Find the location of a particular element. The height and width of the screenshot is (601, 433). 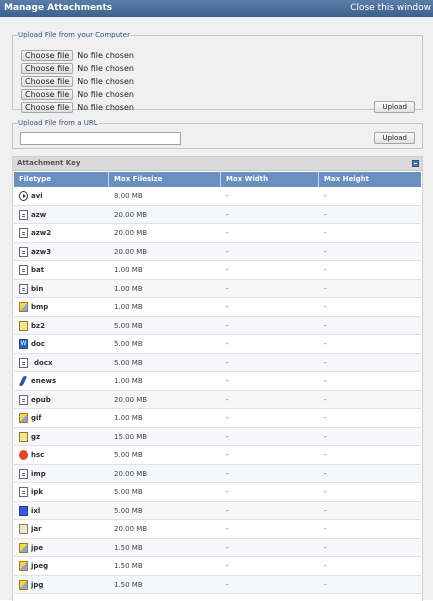

jar-icon is located at coordinates (23, 529).